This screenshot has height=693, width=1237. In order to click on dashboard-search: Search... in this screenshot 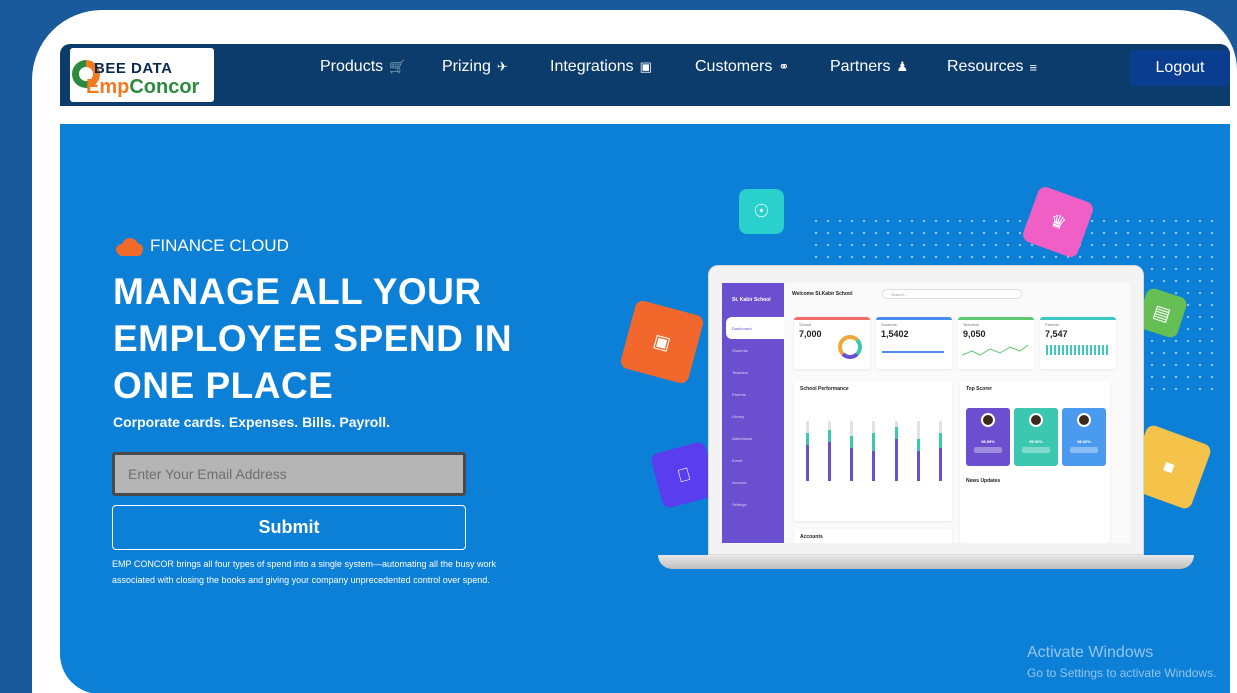, I will do `click(952, 294)`.